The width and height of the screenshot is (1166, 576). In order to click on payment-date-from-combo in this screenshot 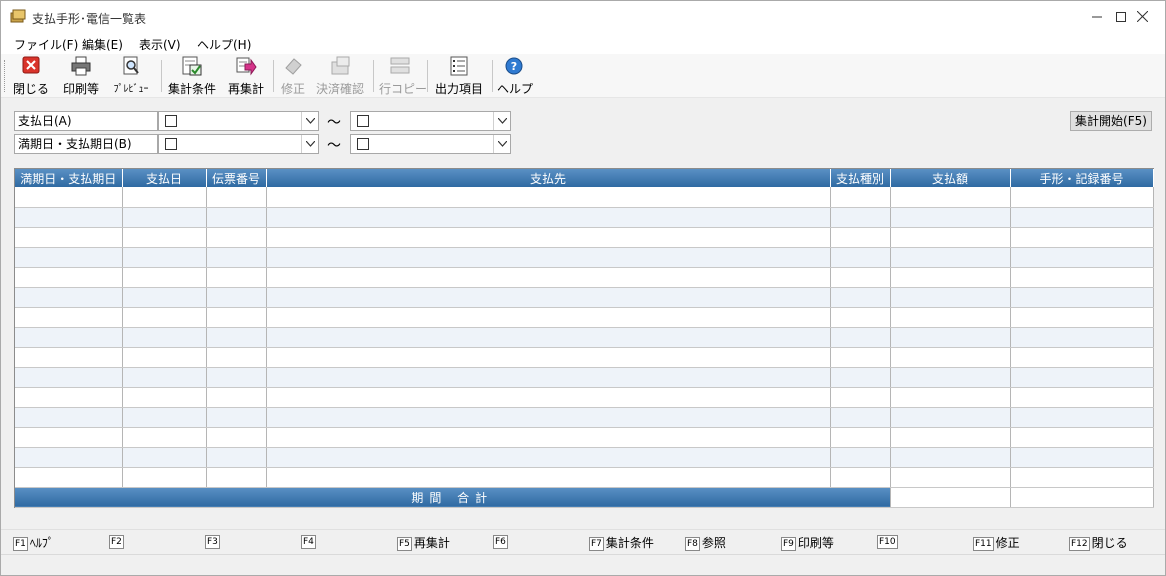, I will do `click(238, 121)`.